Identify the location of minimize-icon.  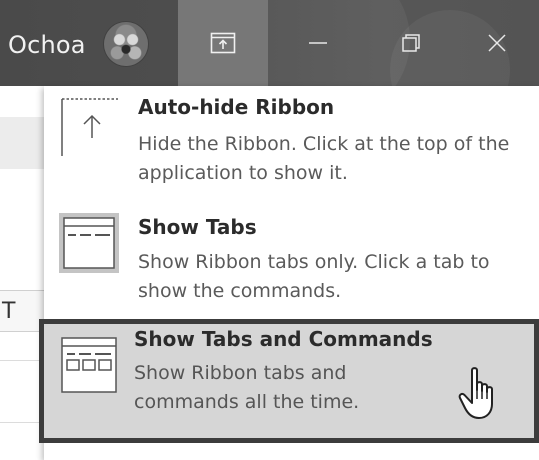
(318, 43).